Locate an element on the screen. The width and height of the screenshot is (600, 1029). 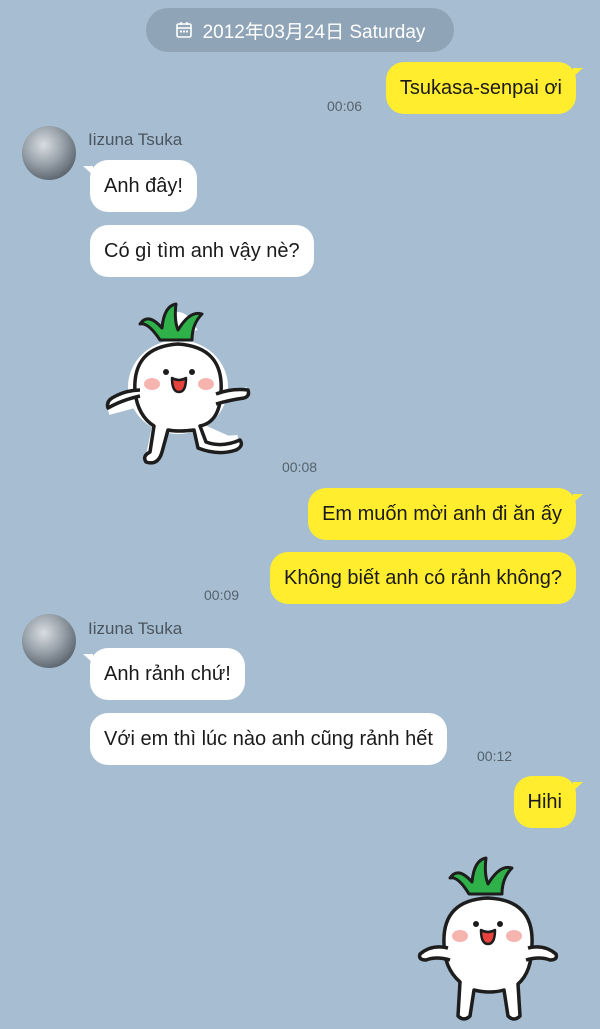
outgoing-message-bubble: Tsukasa-senpai ơi is located at coordinates (484, 88).